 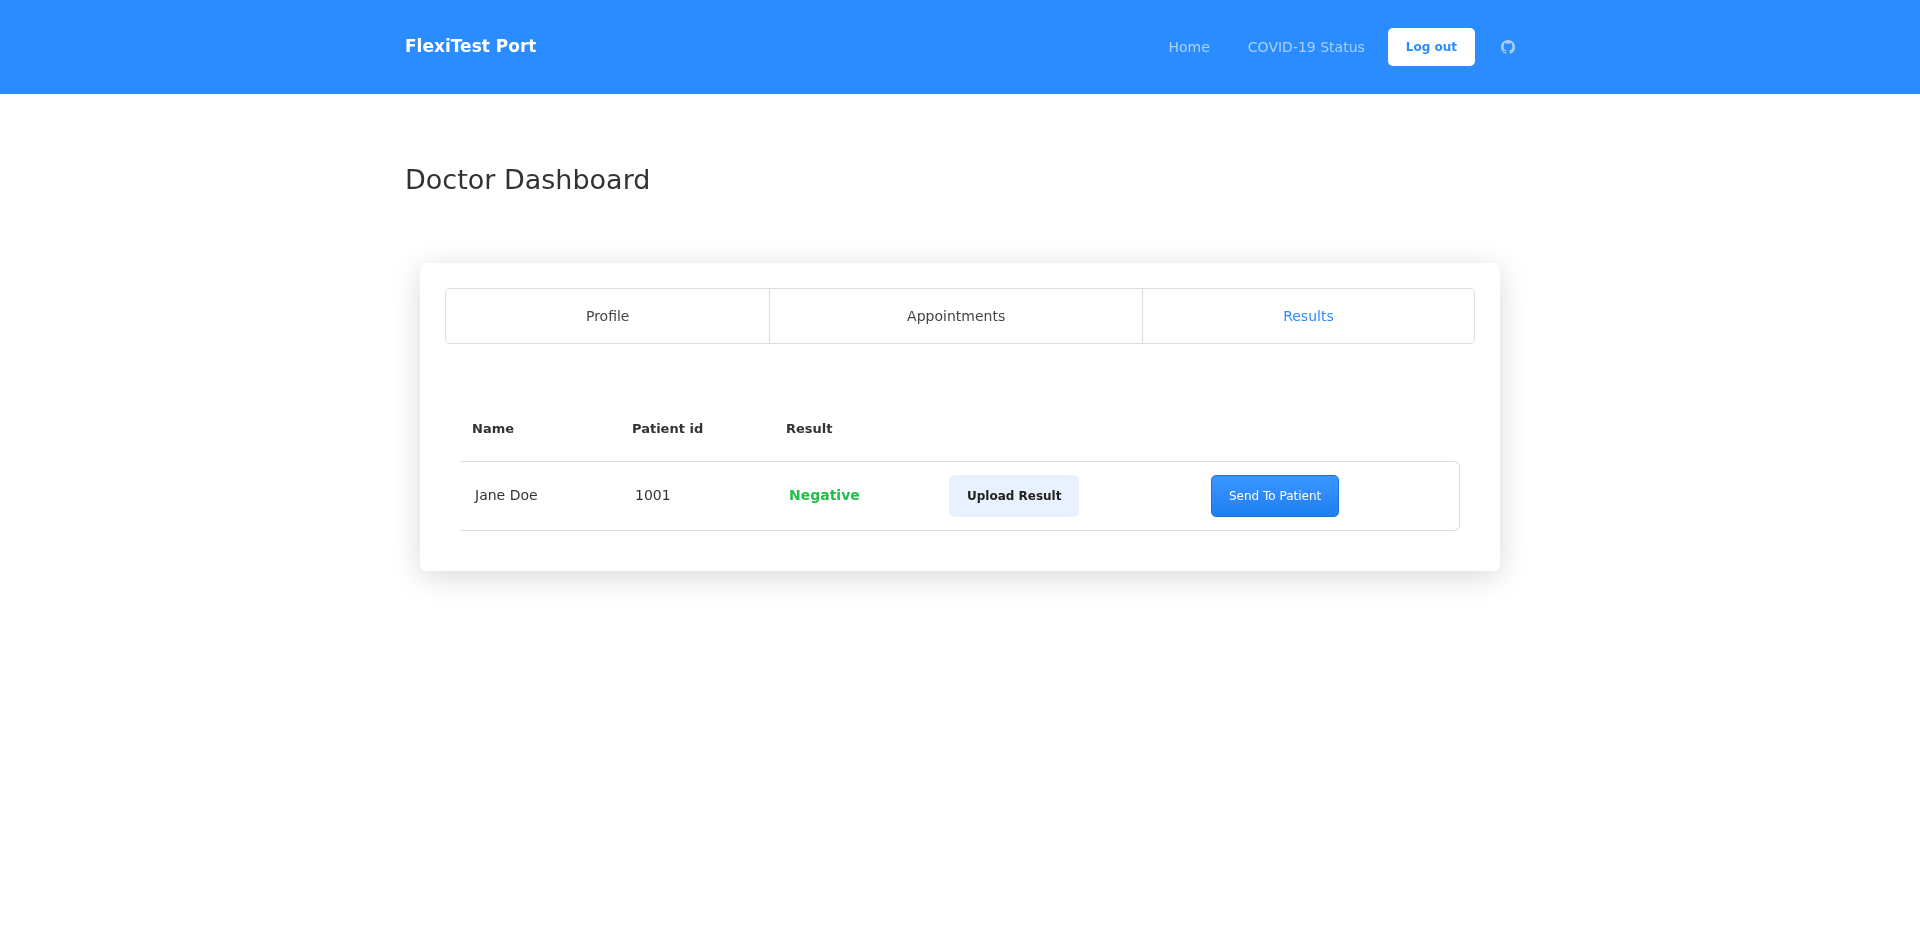 I want to click on result-status: Negative, so click(x=824, y=495).